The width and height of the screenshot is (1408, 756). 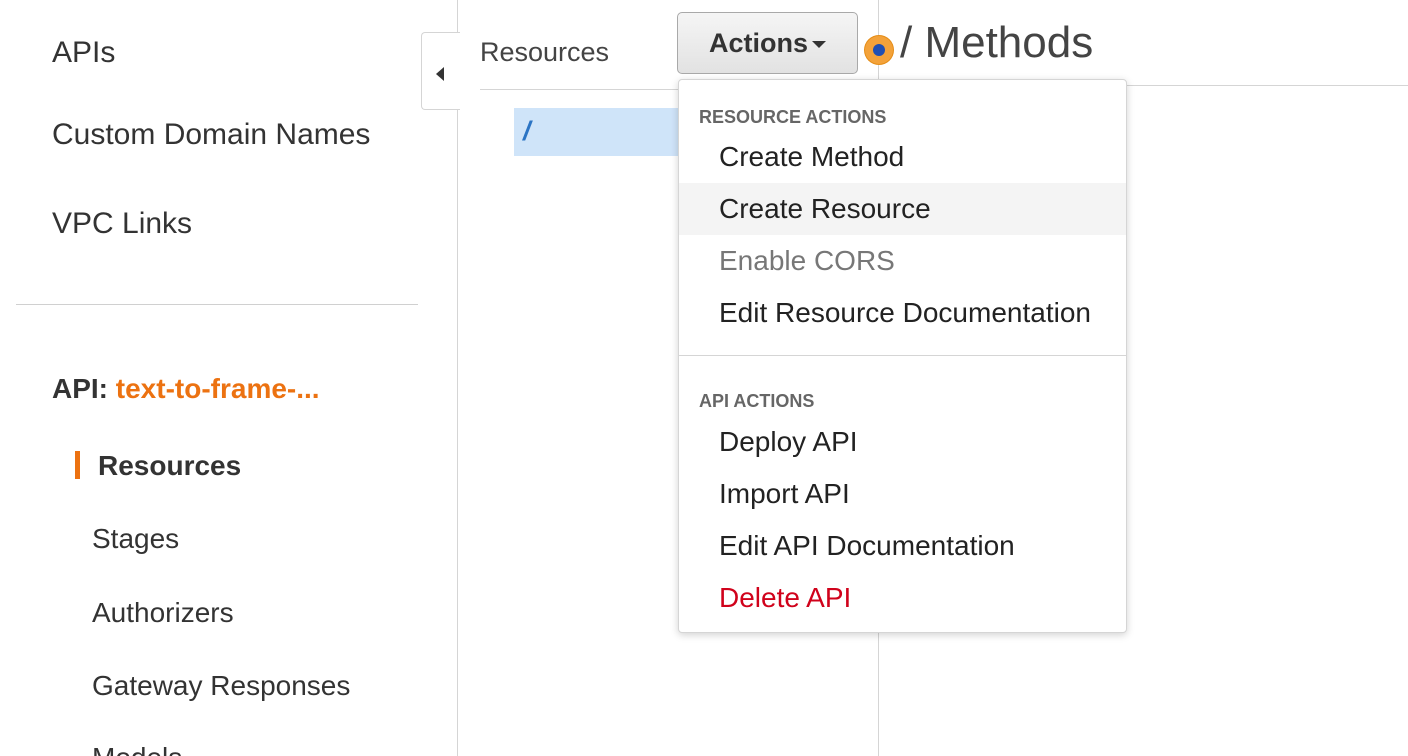 I want to click on nav-apis: APIs, so click(x=83, y=53).